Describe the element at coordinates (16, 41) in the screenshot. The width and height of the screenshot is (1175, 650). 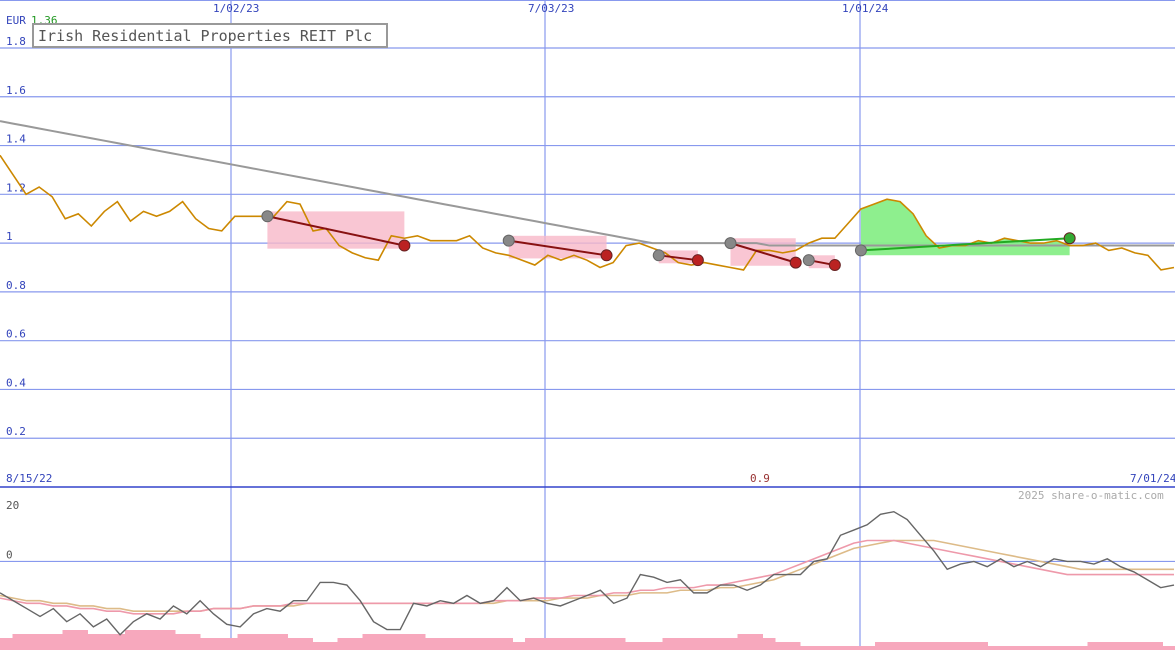
I see `y-tick-label: 1.8` at that location.